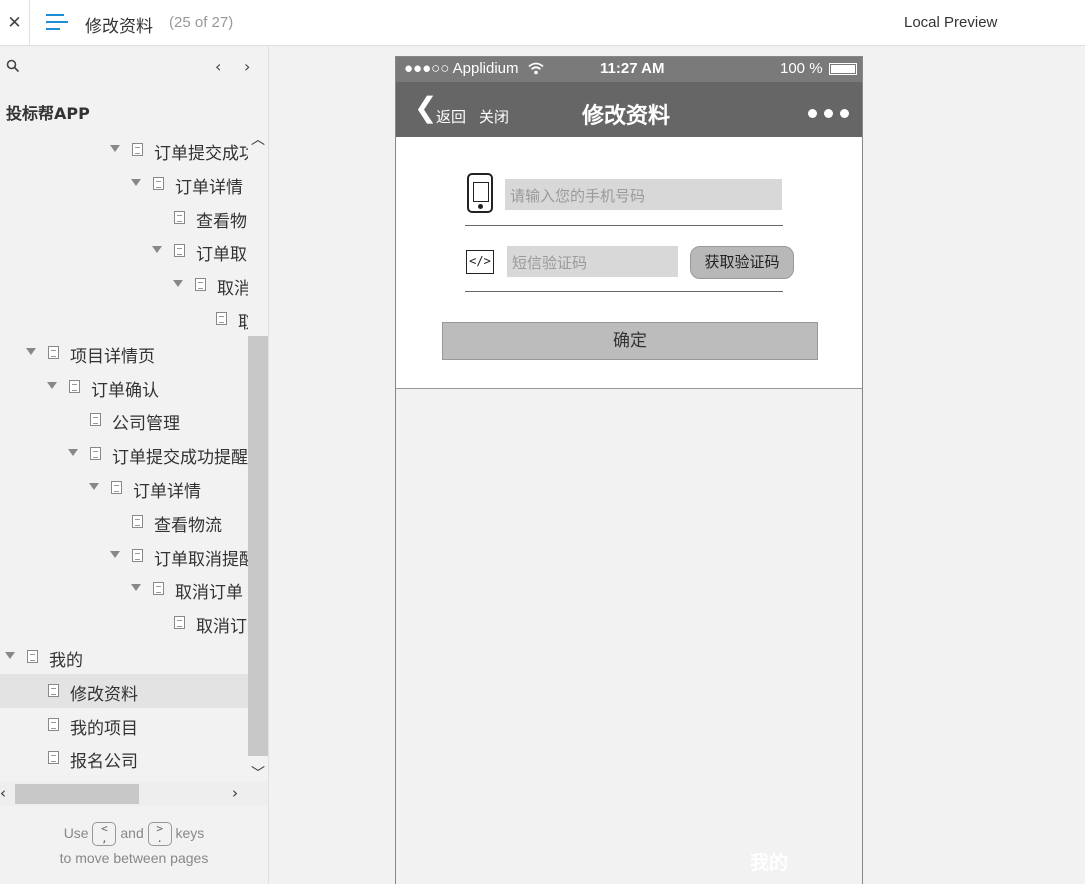  What do you see at coordinates (480, 193) in the screenshot?
I see `mobile-phone-icon` at bounding box center [480, 193].